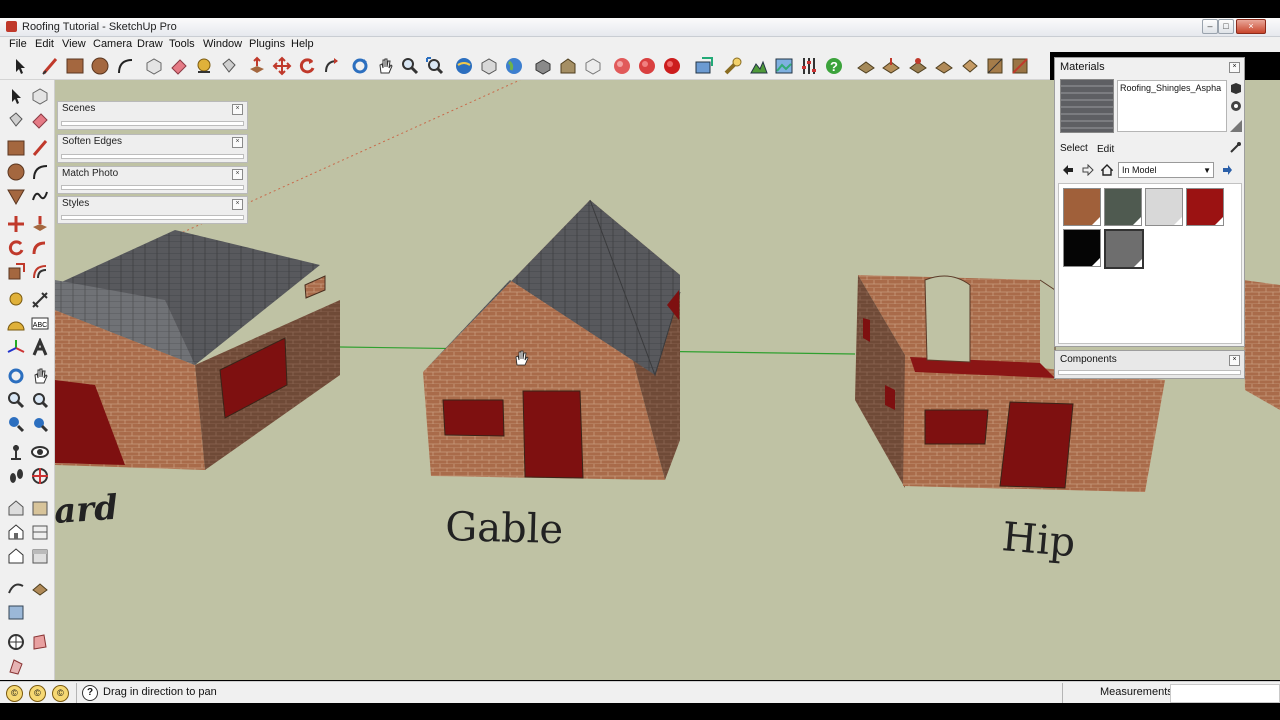 This screenshot has height=720, width=1280. What do you see at coordinates (672, 66) in the screenshot?
I see `section-cut-icon` at bounding box center [672, 66].